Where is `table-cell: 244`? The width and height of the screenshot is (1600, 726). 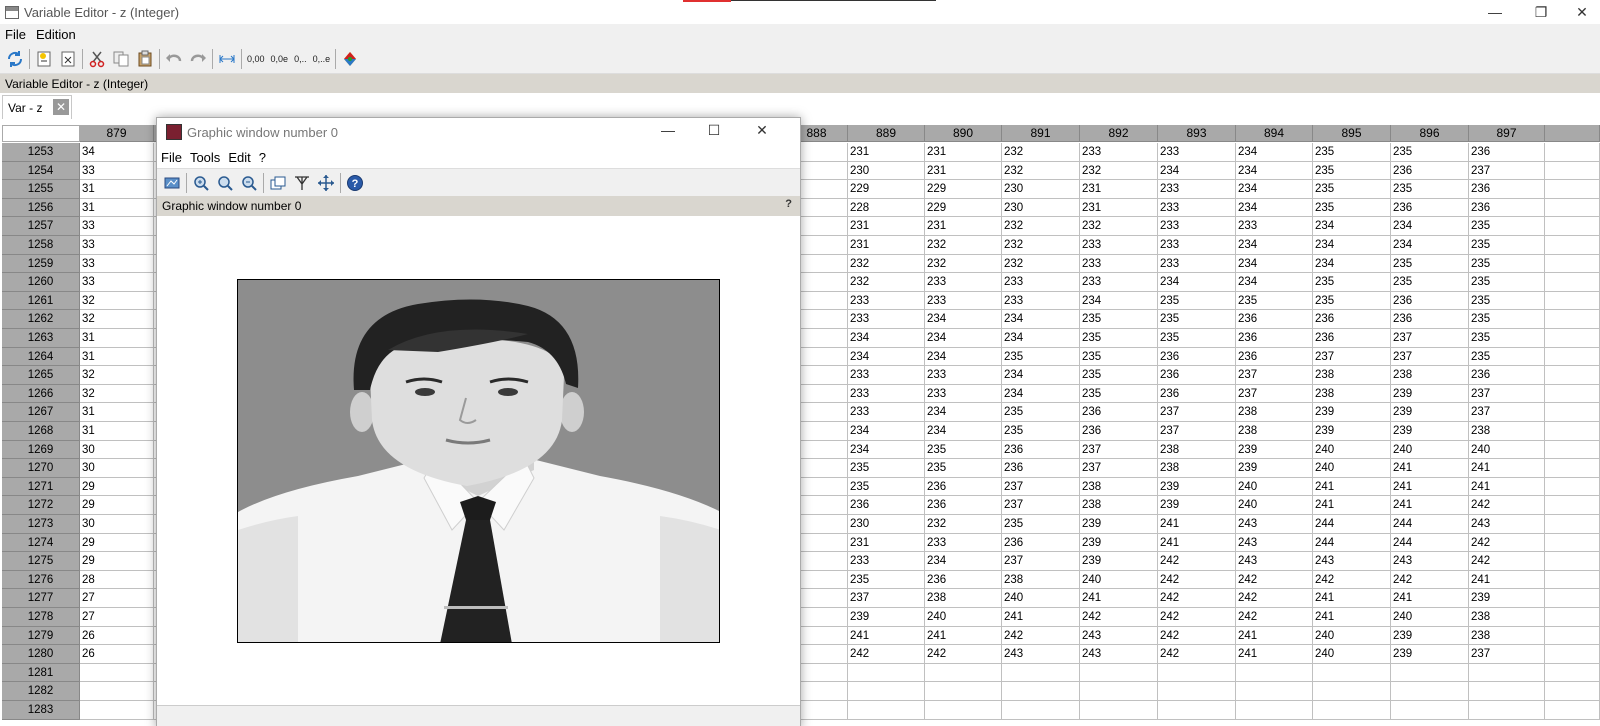 table-cell: 244 is located at coordinates (1430, 543).